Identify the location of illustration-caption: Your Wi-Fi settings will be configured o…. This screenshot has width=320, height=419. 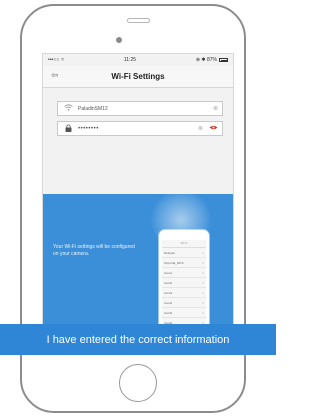
(94, 250).